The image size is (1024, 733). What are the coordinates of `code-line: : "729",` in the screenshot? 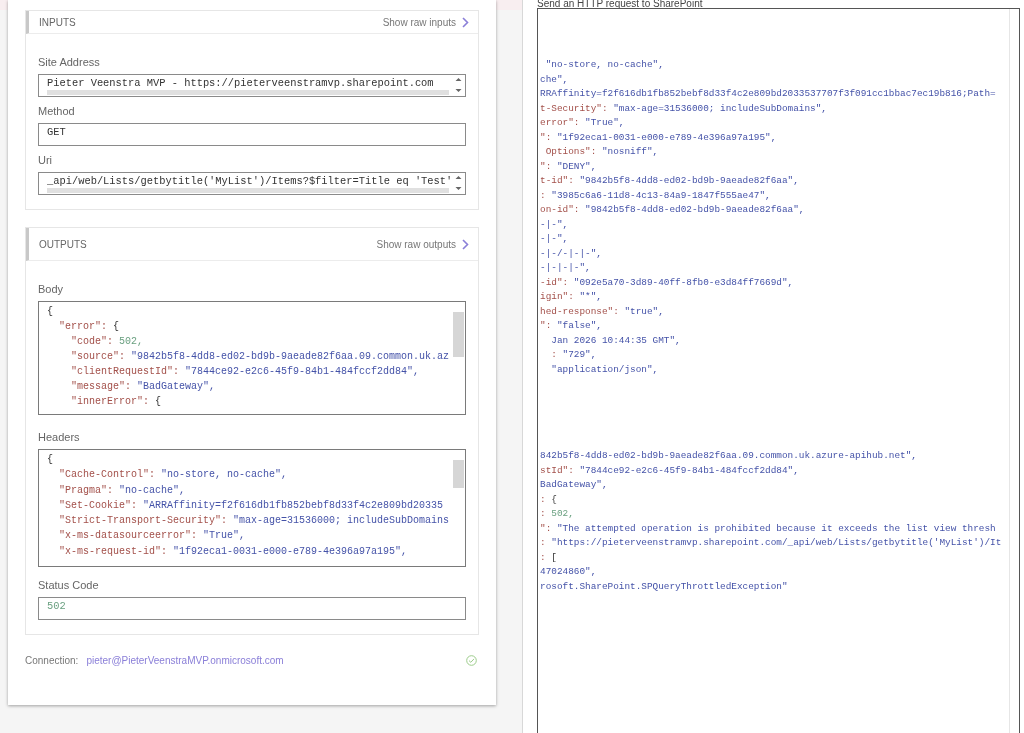 It's located at (573, 355).